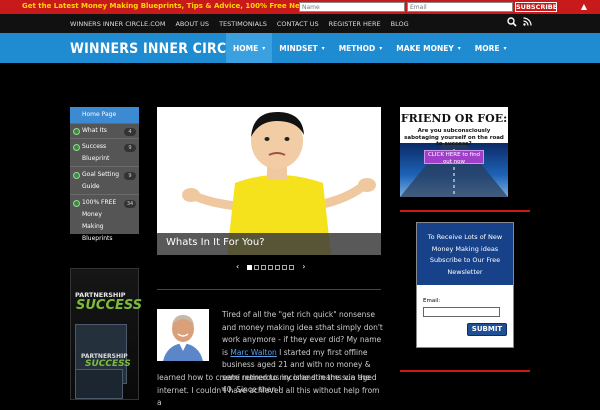  Describe the element at coordinates (130, 204) in the screenshot. I see `count-badge: 34` at that location.